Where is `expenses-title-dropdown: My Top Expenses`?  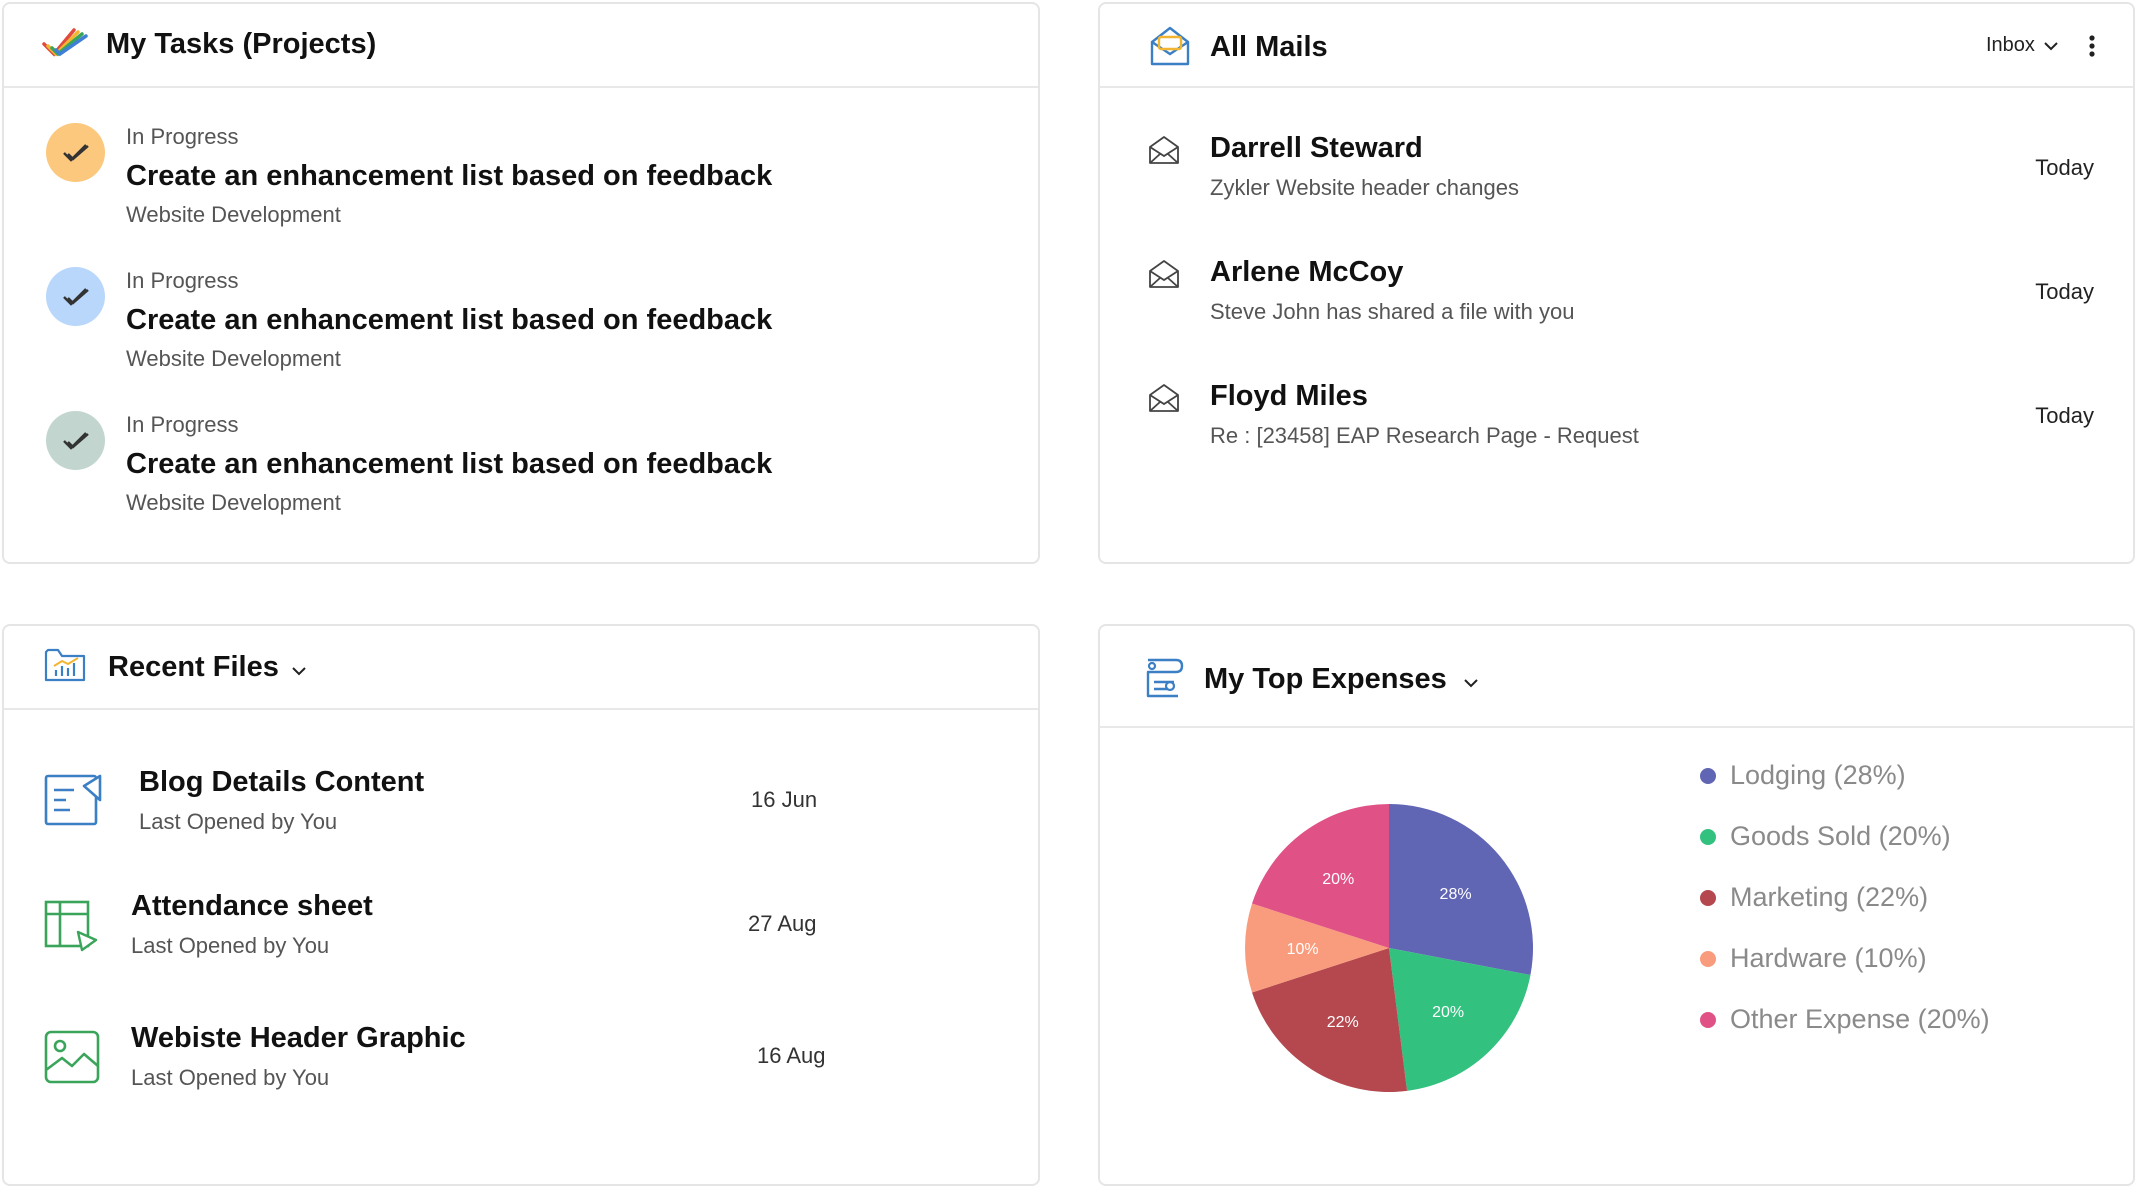 expenses-title-dropdown: My Top Expenses is located at coordinates (1341, 679).